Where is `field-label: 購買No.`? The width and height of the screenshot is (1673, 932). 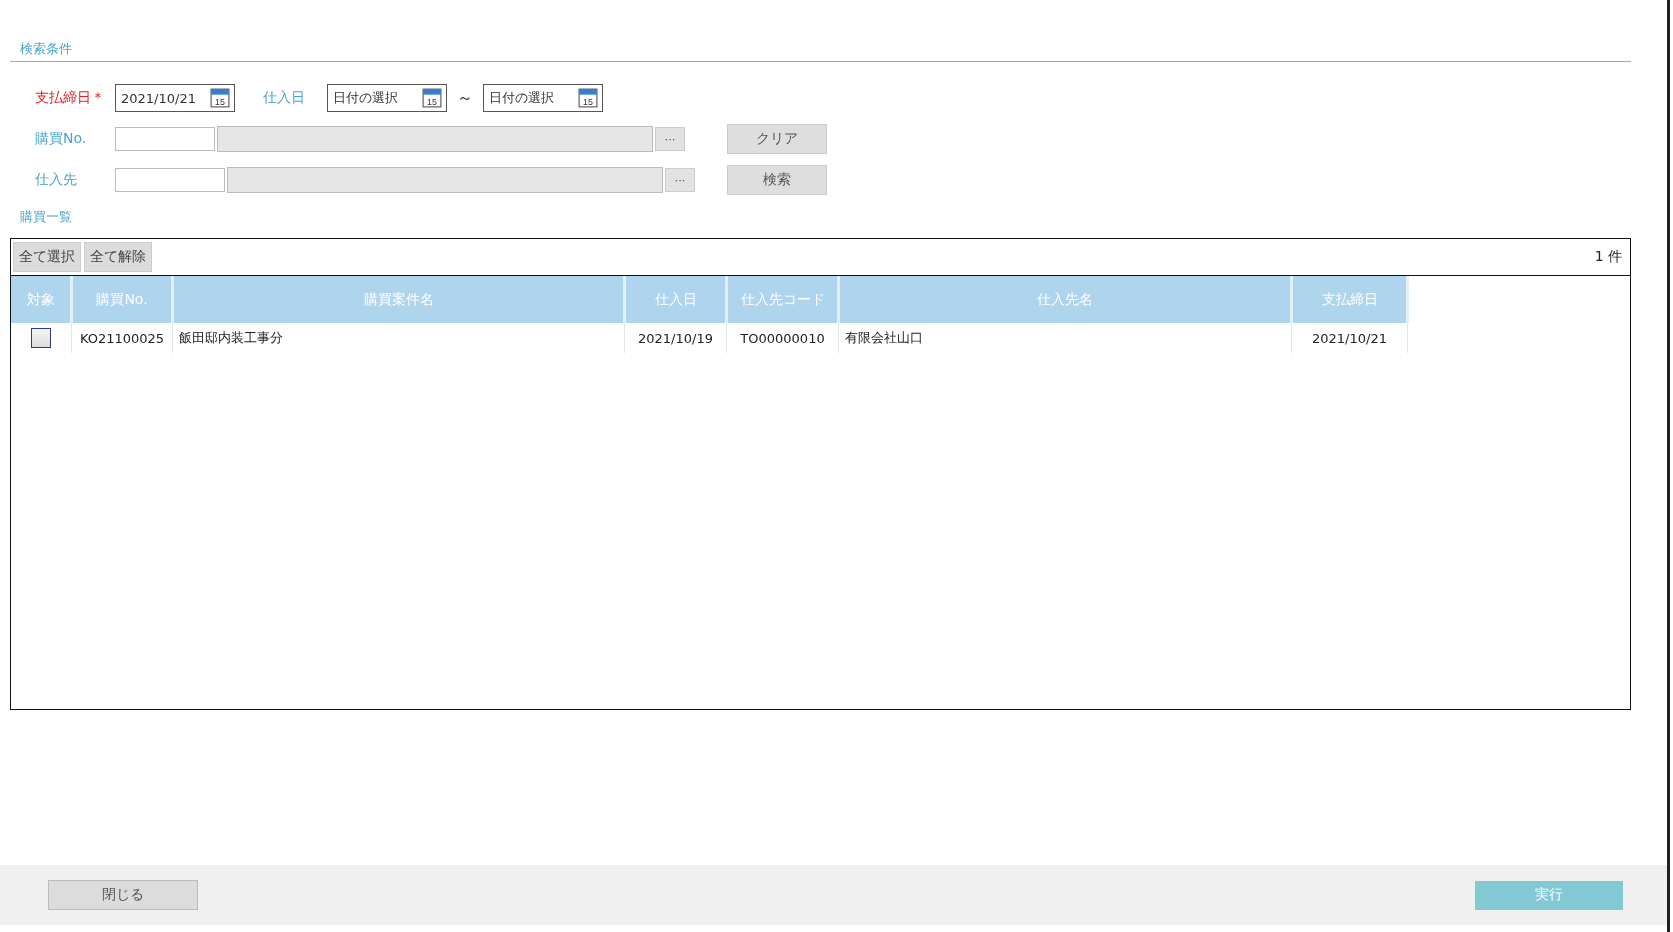
field-label: 購買No. is located at coordinates (61, 139).